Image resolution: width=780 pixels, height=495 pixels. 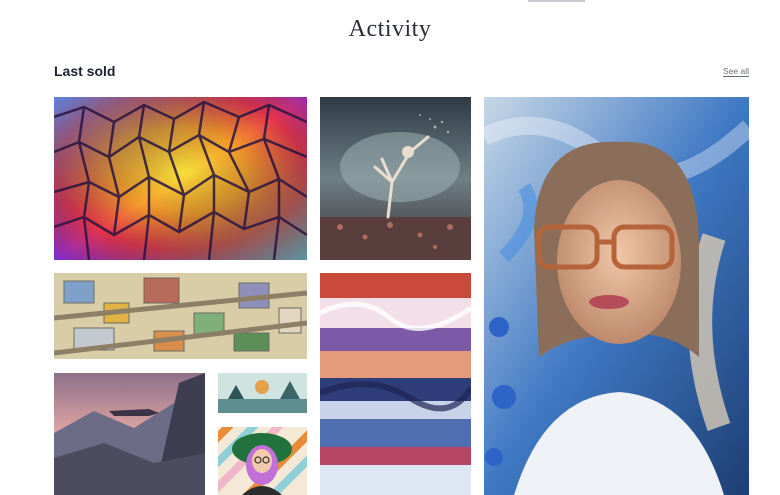 I want to click on isometric-city-artwork-image, so click(x=180, y=316).